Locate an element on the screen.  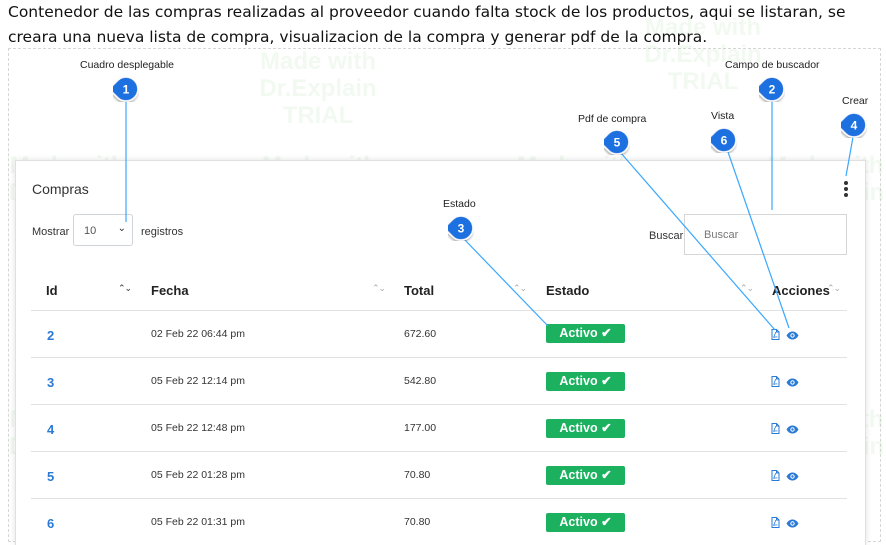
callout-label: Pdf de compra is located at coordinates (612, 119).